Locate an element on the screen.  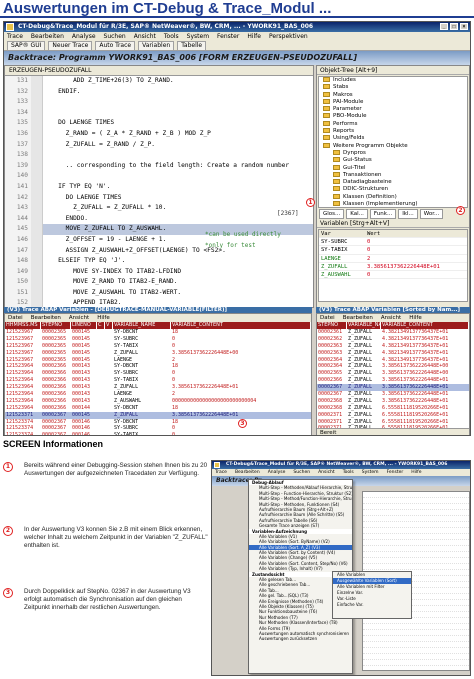
table-row: 121523374 00002367 000146 SY-TABIX 0 is located at coordinates (158, 433).